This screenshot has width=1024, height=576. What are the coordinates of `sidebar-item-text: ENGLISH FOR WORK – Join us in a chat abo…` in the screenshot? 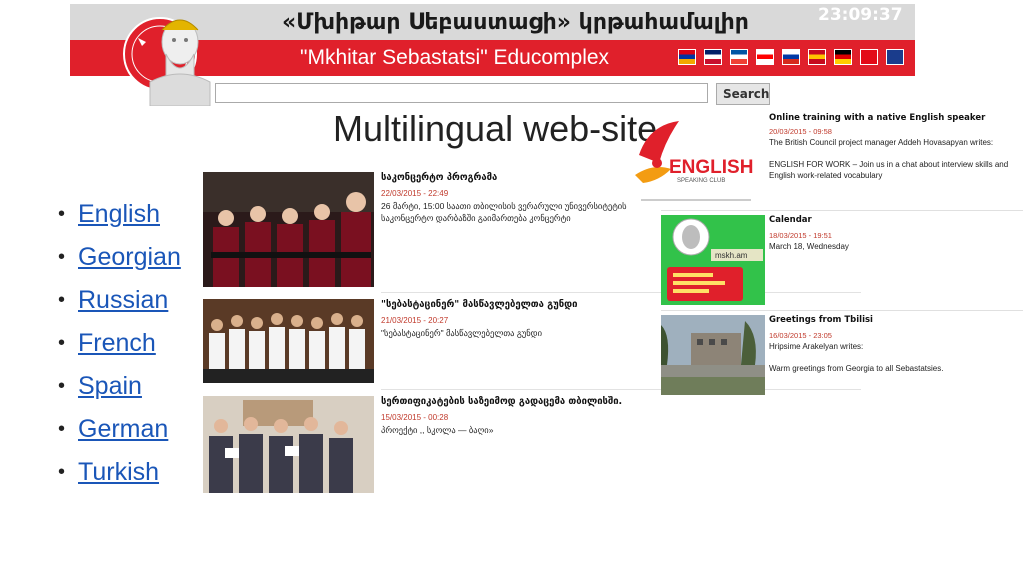 It's located at (889, 170).